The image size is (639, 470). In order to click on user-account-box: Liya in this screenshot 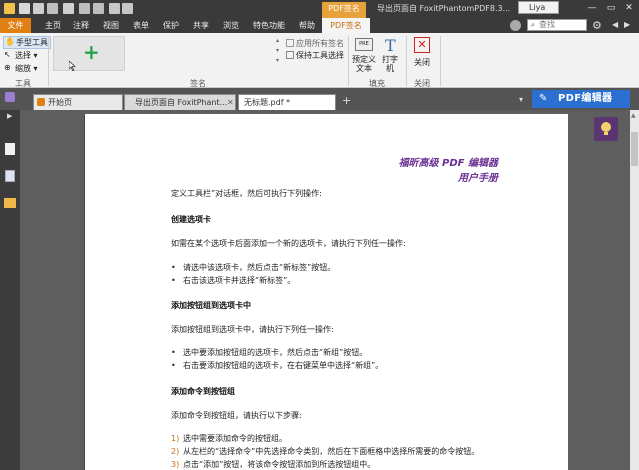, I will do `click(538, 7)`.